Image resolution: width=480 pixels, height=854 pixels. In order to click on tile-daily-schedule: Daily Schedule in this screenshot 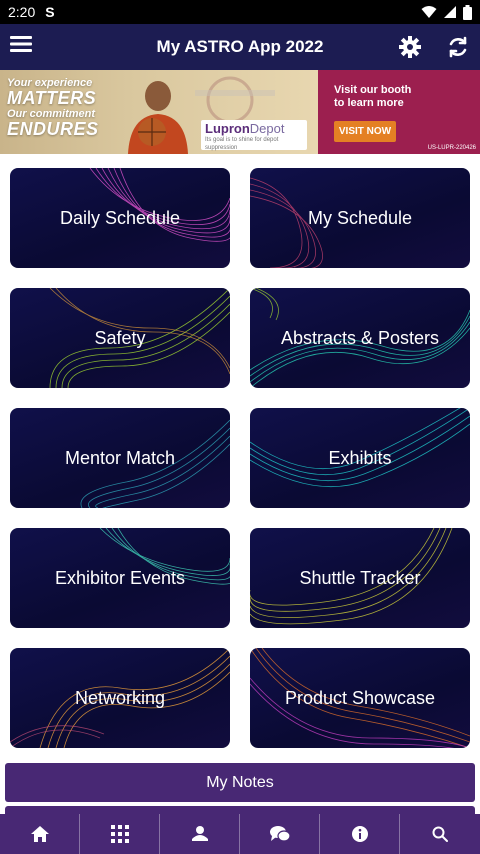, I will do `click(120, 218)`.